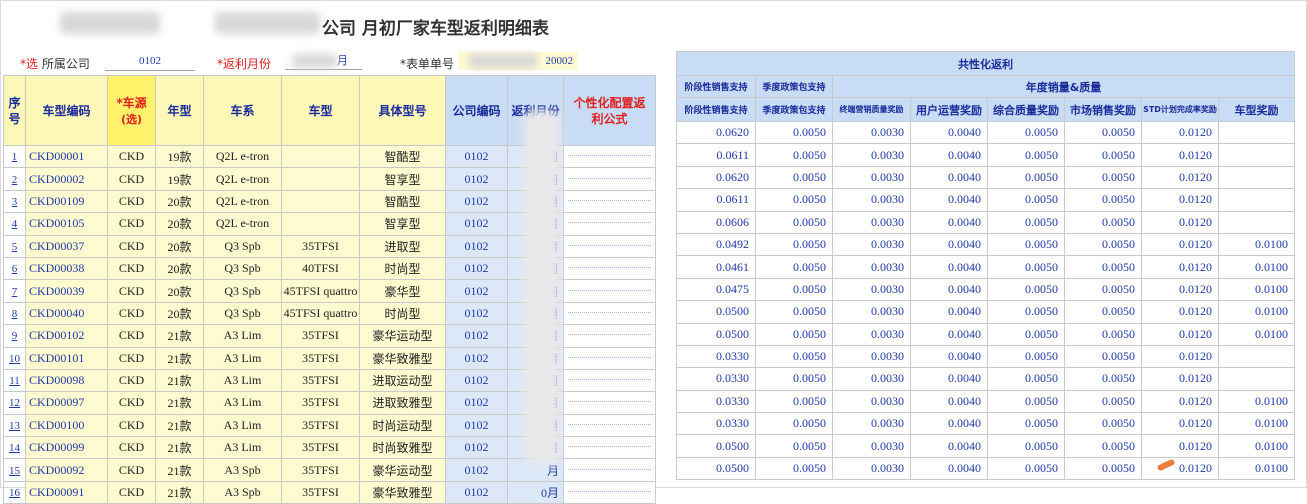  What do you see at coordinates (402, 448) in the screenshot?
I see `spec-cell: 时尚致雅型` at bounding box center [402, 448].